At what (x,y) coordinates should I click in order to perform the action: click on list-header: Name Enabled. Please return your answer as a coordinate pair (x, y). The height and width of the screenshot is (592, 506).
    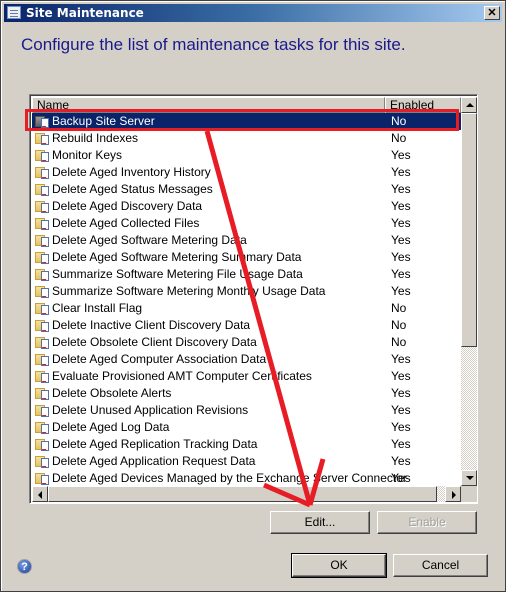
    Looking at the image, I should click on (246, 105).